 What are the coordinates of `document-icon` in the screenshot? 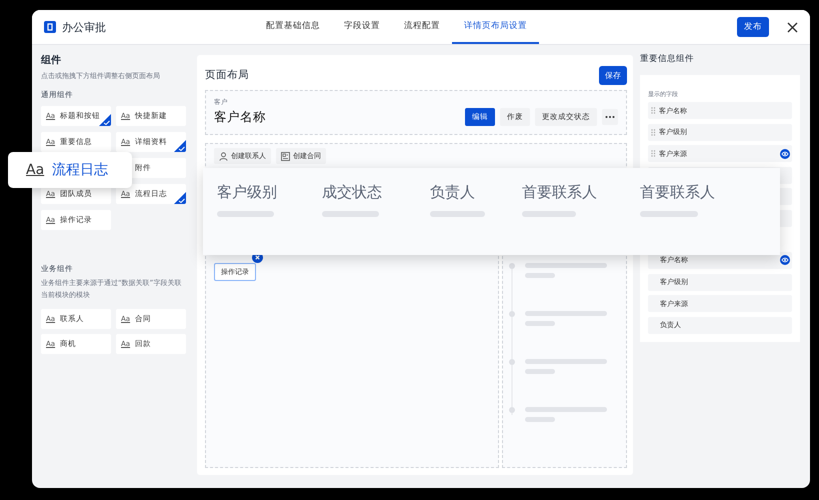 It's located at (285, 156).